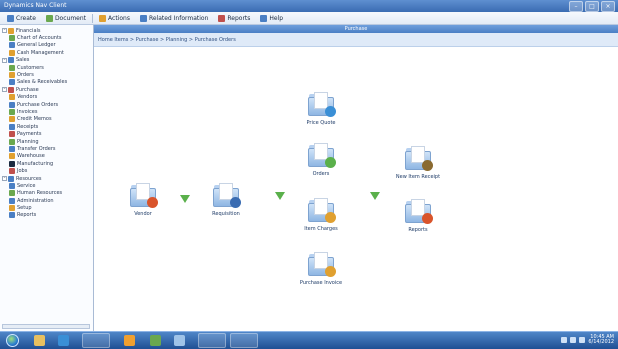  Describe the element at coordinates (564, 340) in the screenshot. I see `network-icon` at that location.